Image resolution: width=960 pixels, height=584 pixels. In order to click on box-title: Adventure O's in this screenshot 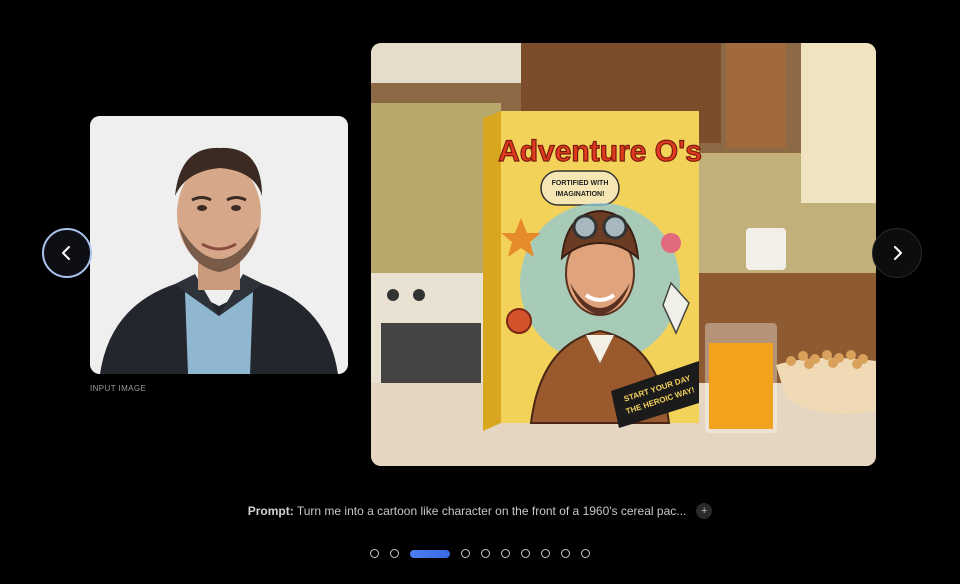, I will do `click(600, 151)`.